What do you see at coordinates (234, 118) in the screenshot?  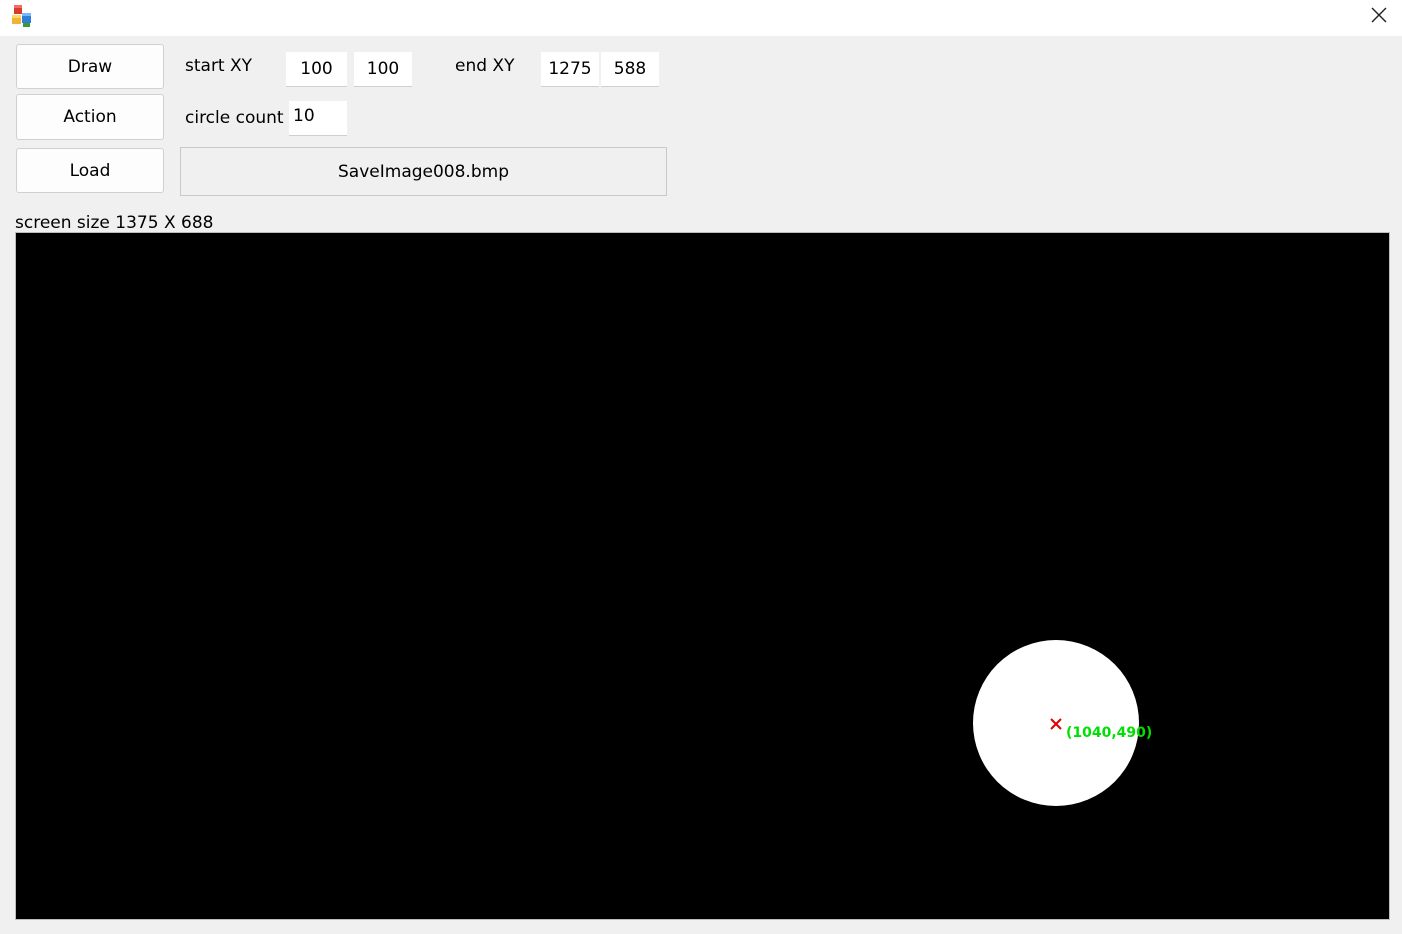 I see `circle-count-label: circle count` at bounding box center [234, 118].